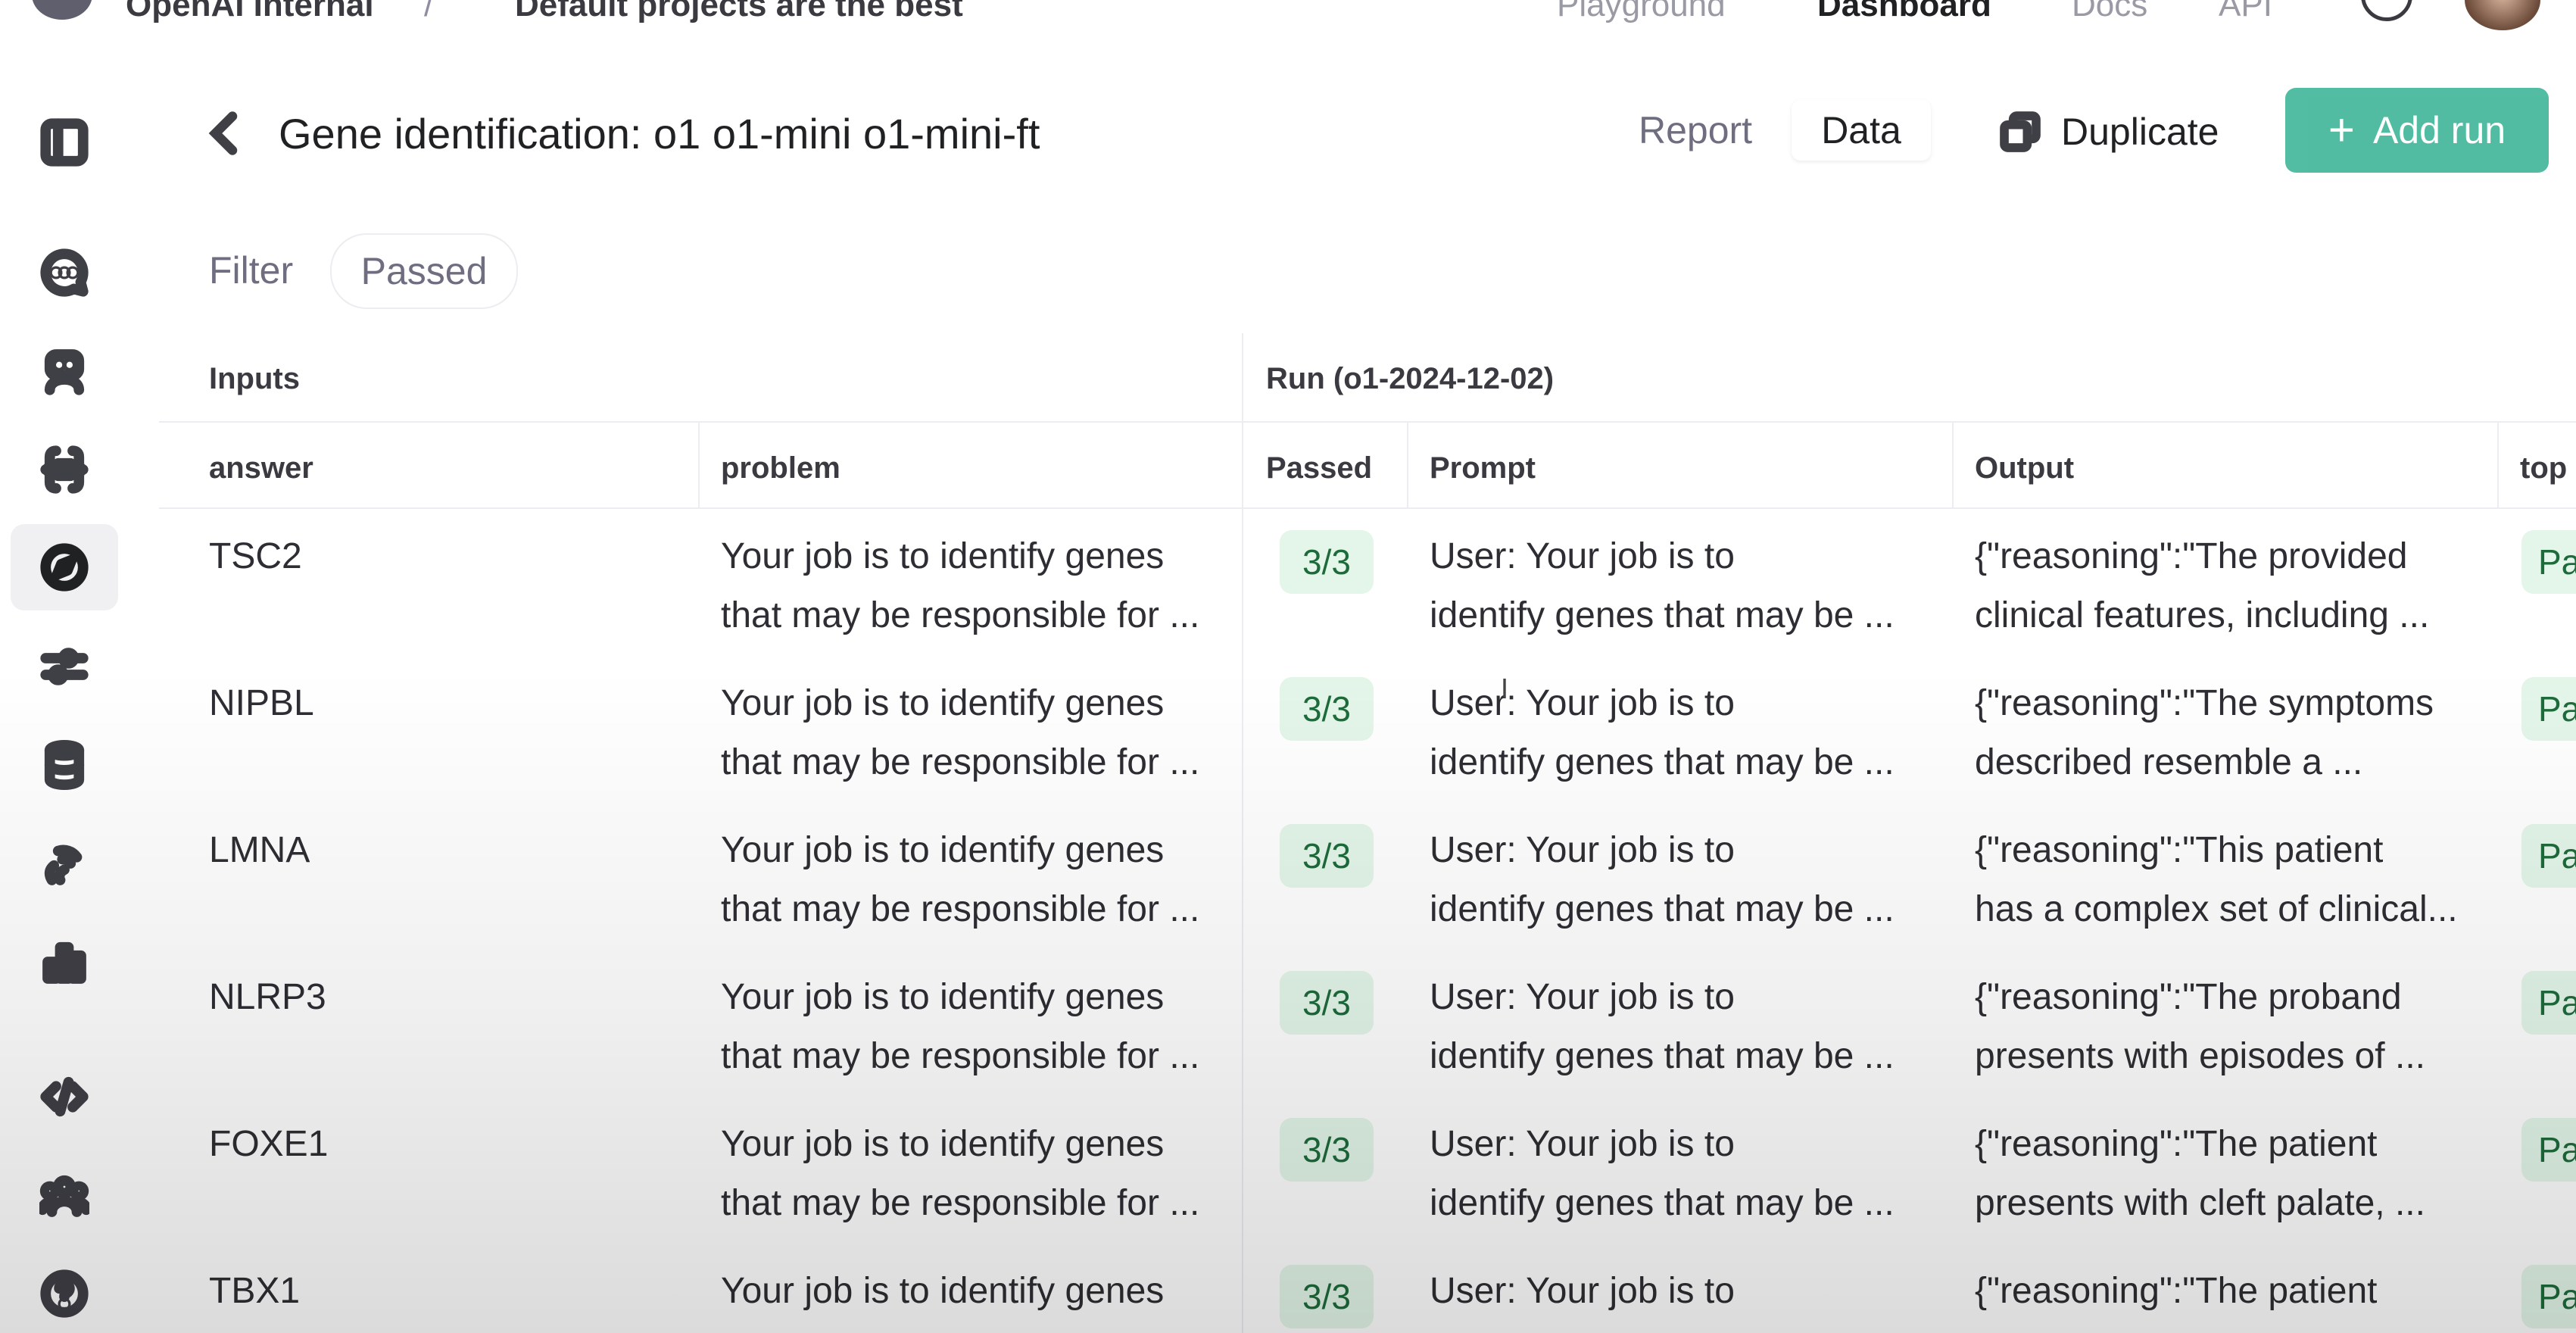 This screenshot has height=1333, width=2576. Describe the element at coordinates (2502, 15) in the screenshot. I see `user-avatar` at that location.